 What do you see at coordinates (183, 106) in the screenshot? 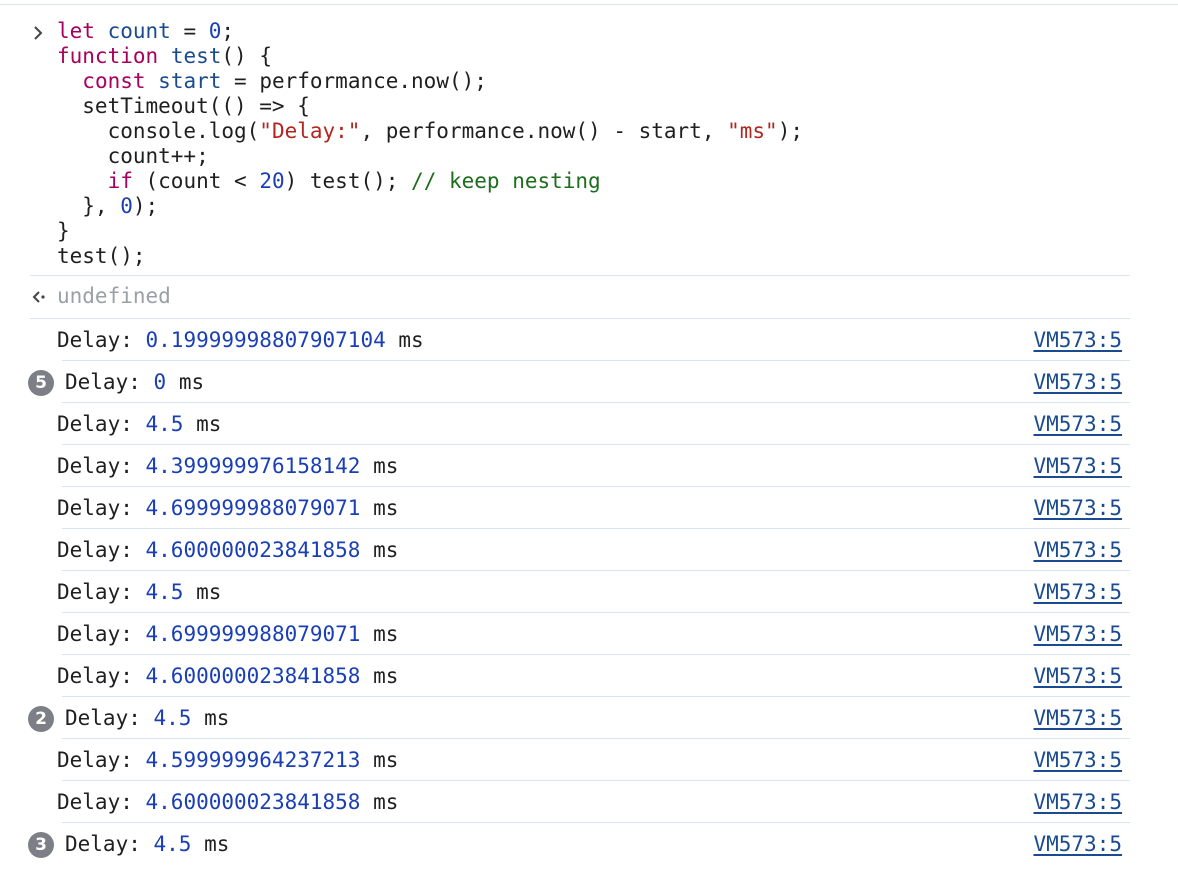
I see `code-token: setTimeout(() => {` at bounding box center [183, 106].